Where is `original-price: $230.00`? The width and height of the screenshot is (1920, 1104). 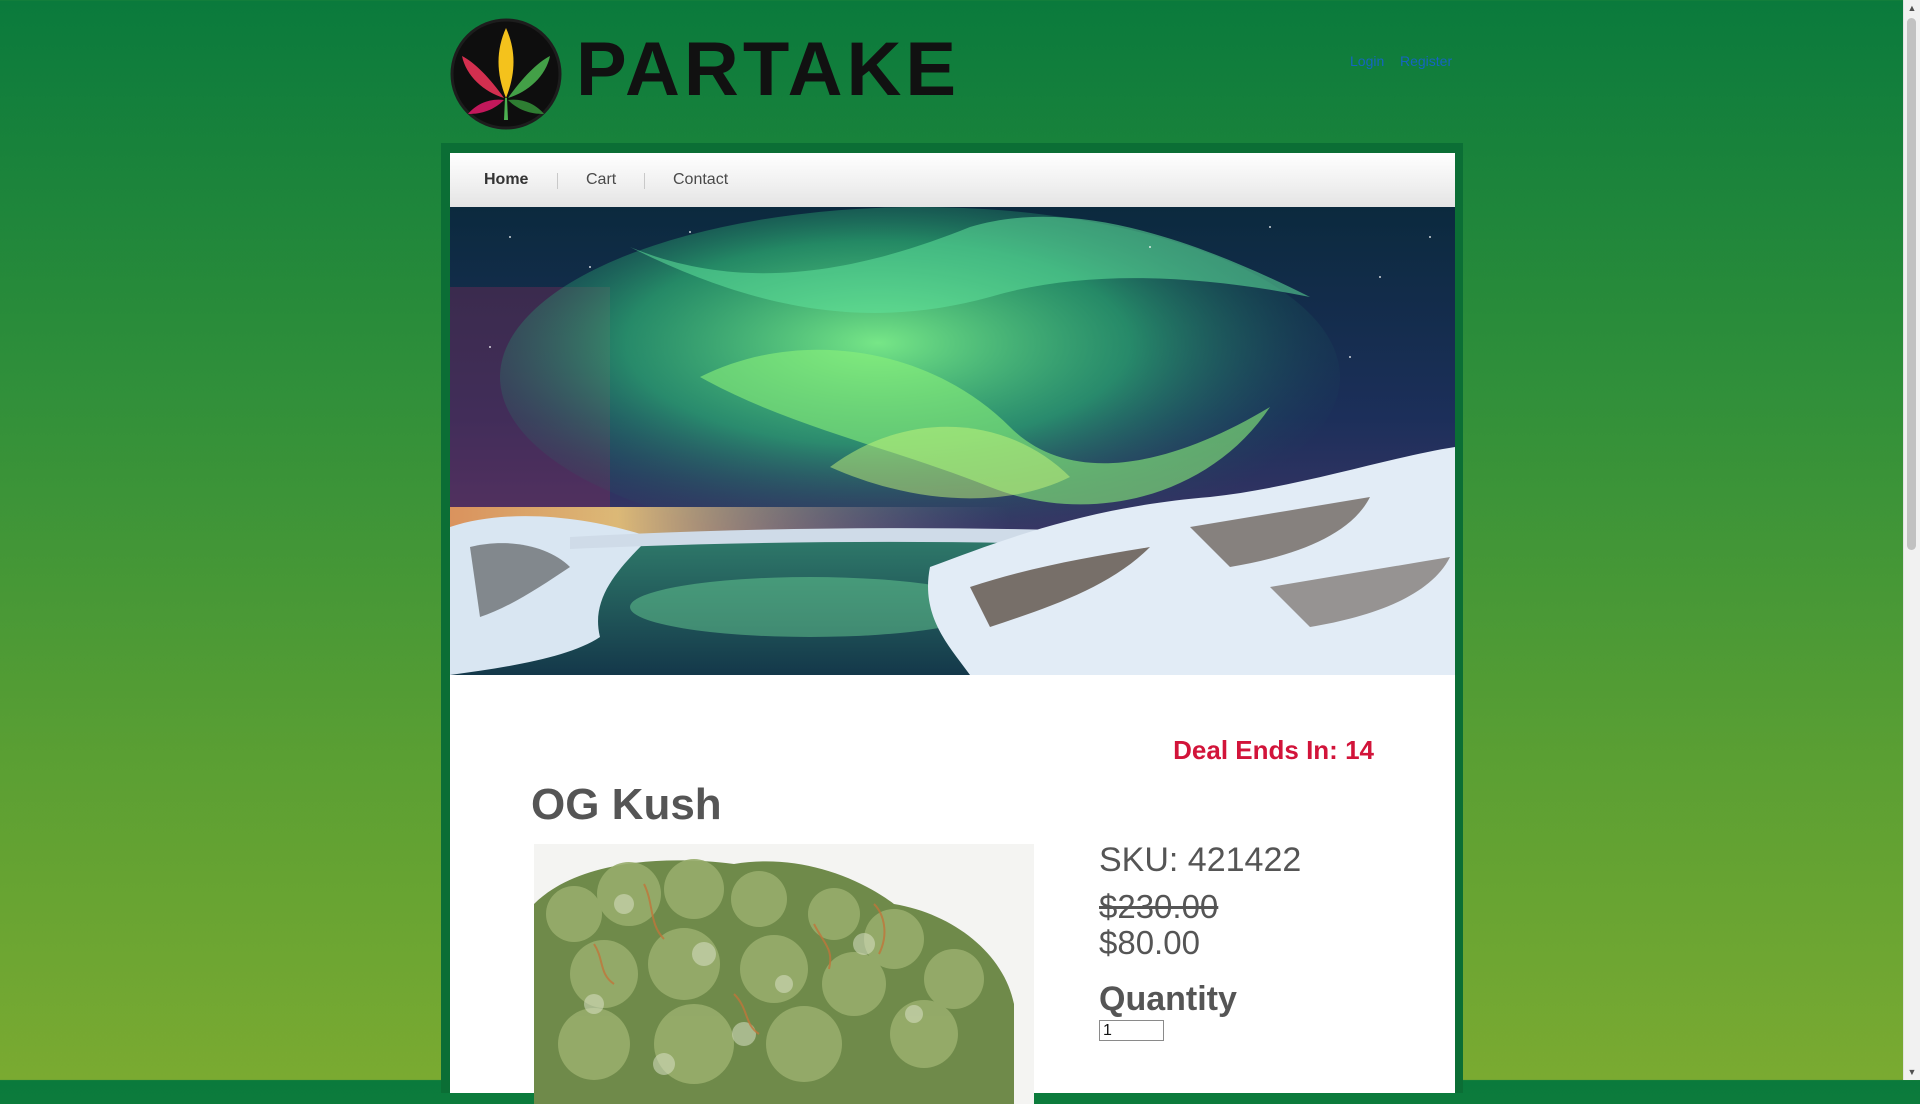 original-price: $230.00 is located at coordinates (1159, 906).